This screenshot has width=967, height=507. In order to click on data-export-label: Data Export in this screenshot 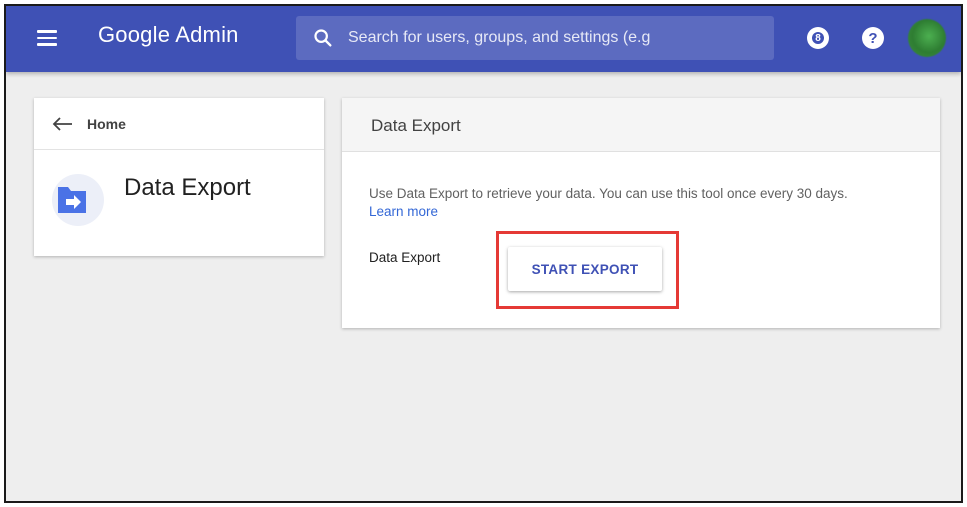, I will do `click(405, 257)`.